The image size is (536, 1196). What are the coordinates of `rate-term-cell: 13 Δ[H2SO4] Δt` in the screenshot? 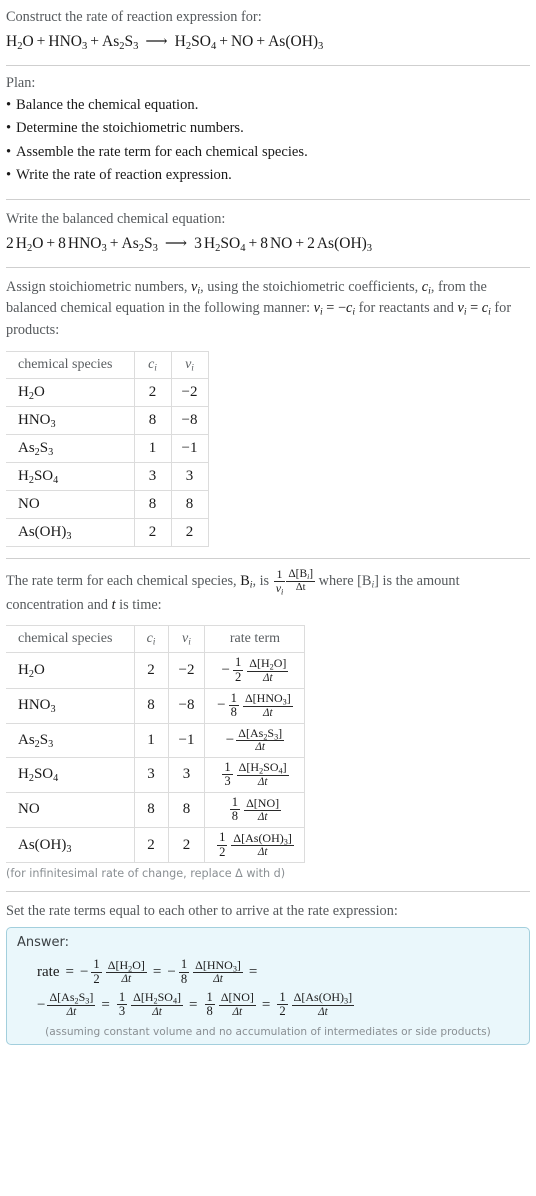 It's located at (255, 775).